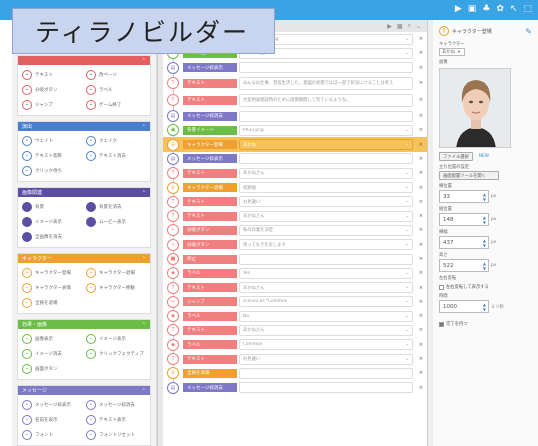 This screenshot has width=538, height=446. I want to click on save-icon: ▣, so click(472, 9).